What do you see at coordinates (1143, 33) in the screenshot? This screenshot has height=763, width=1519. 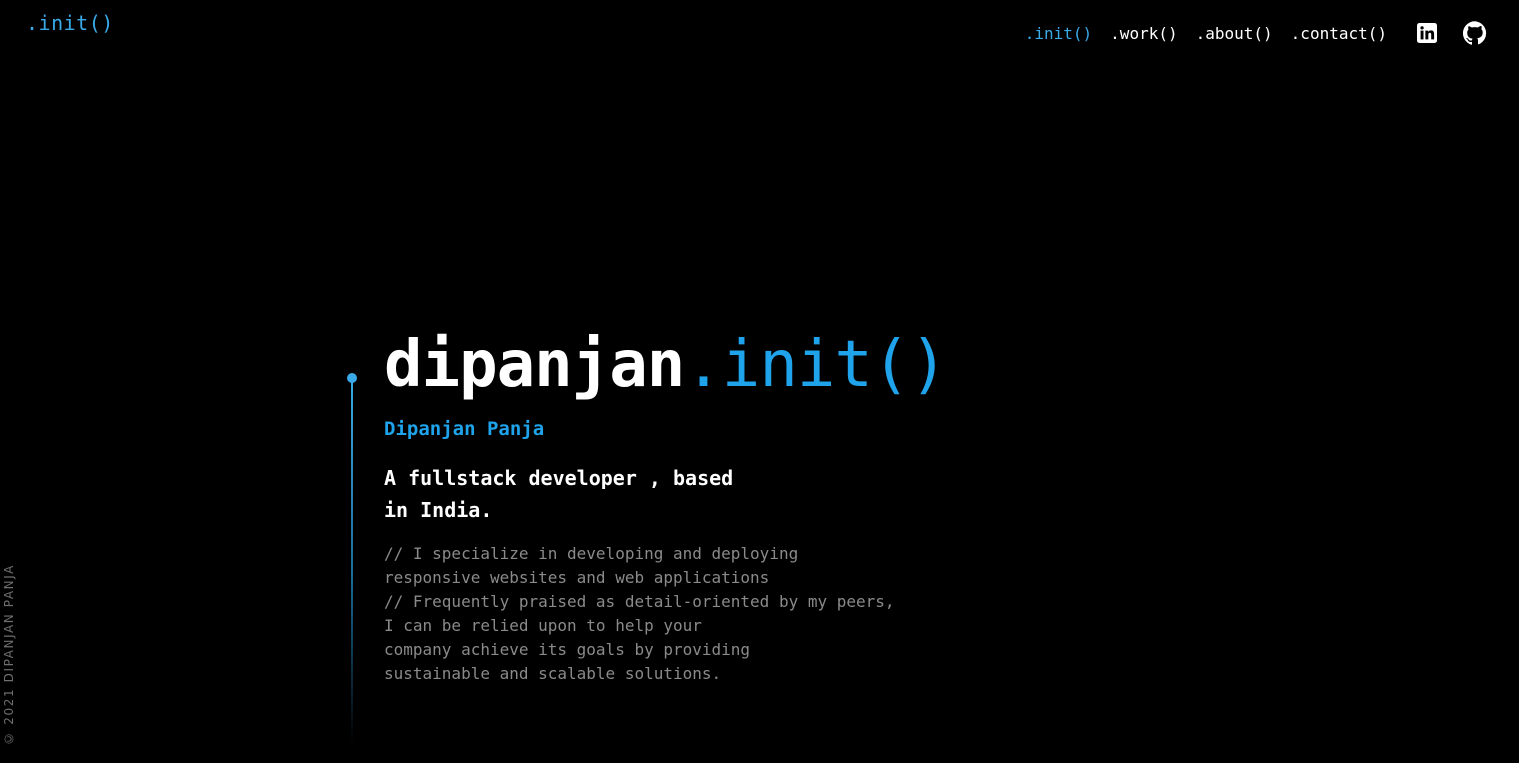 I see `nav-link-work: .work()` at bounding box center [1143, 33].